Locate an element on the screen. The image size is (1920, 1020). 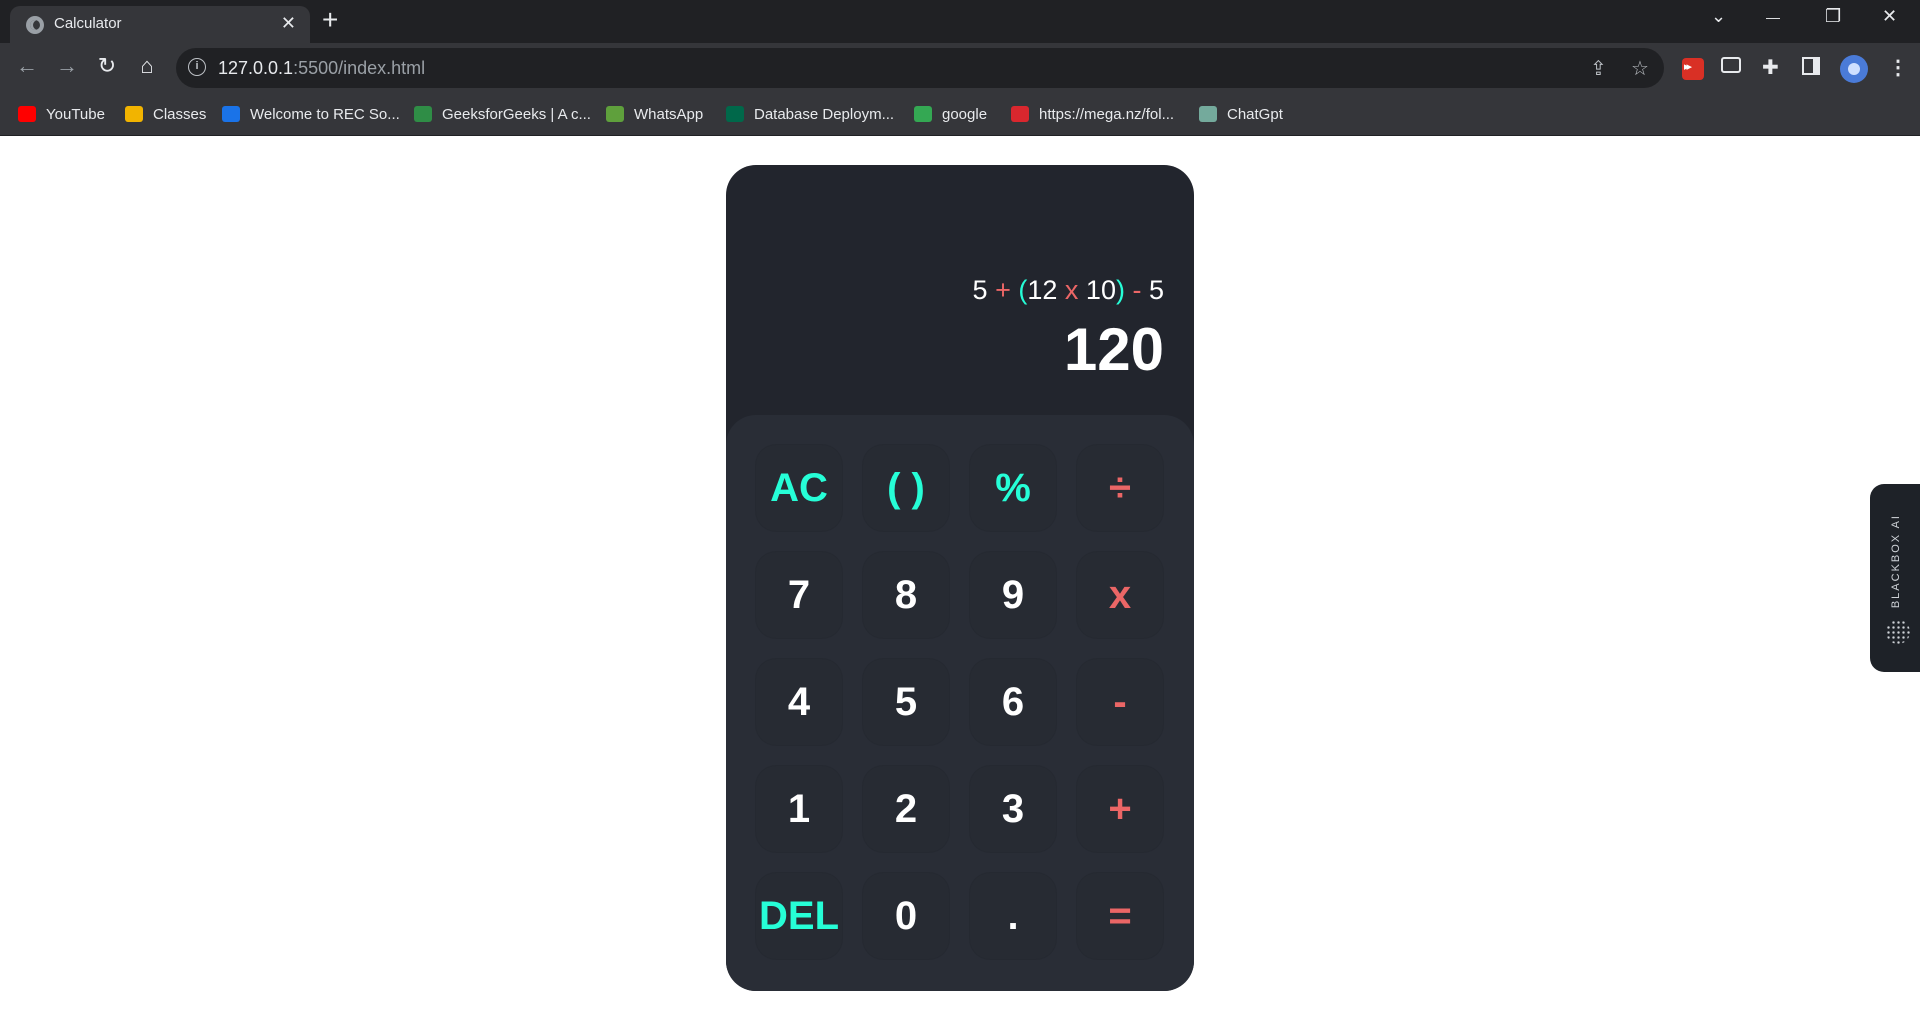
blackbox-label: BLACKBOX AI is located at coordinates (1896, 561).